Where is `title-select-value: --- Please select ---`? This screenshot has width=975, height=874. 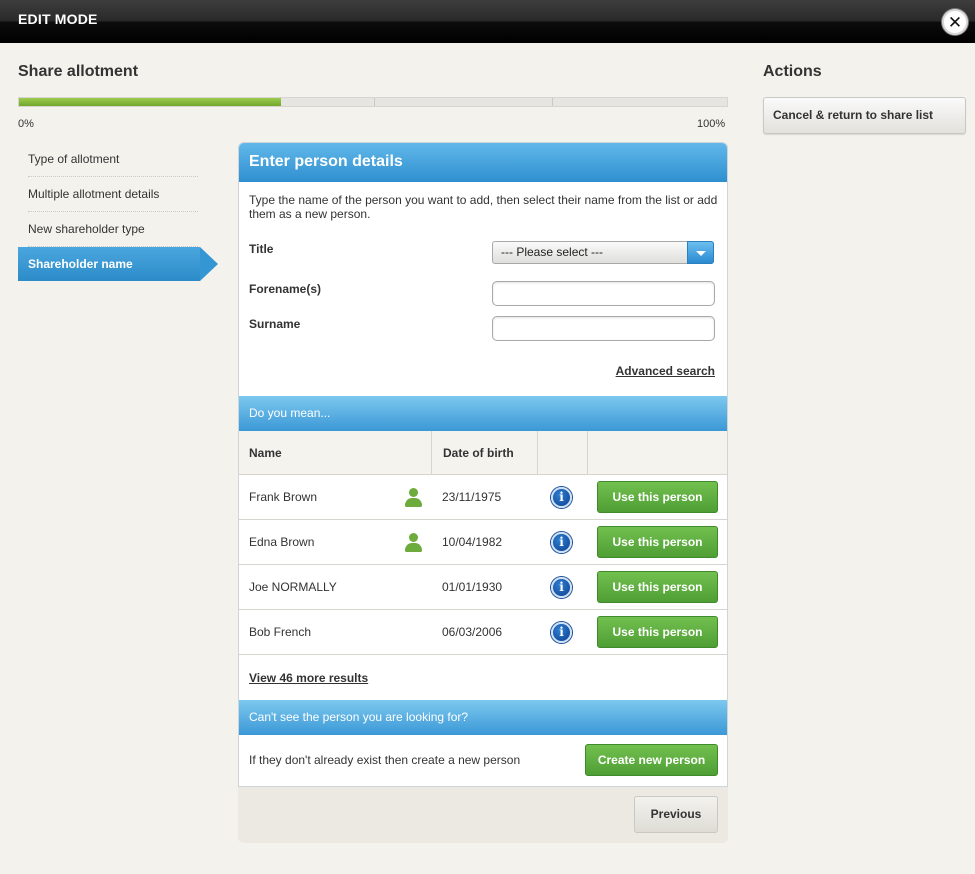 title-select-value: --- Please select --- is located at coordinates (552, 252).